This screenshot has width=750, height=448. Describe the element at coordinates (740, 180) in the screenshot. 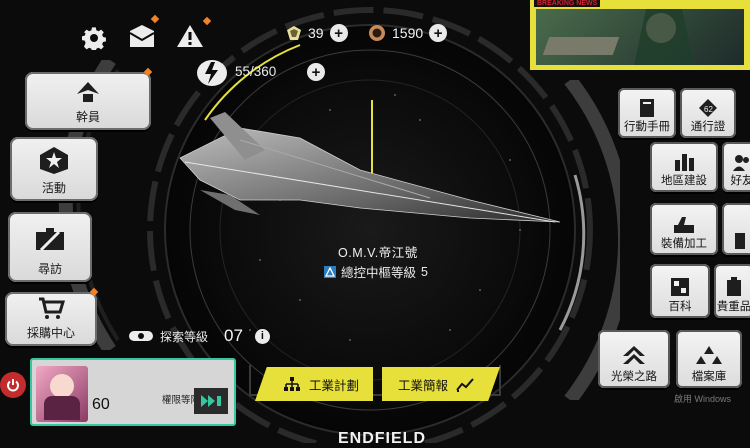

I see `menu-friends-label: 好友` at that location.